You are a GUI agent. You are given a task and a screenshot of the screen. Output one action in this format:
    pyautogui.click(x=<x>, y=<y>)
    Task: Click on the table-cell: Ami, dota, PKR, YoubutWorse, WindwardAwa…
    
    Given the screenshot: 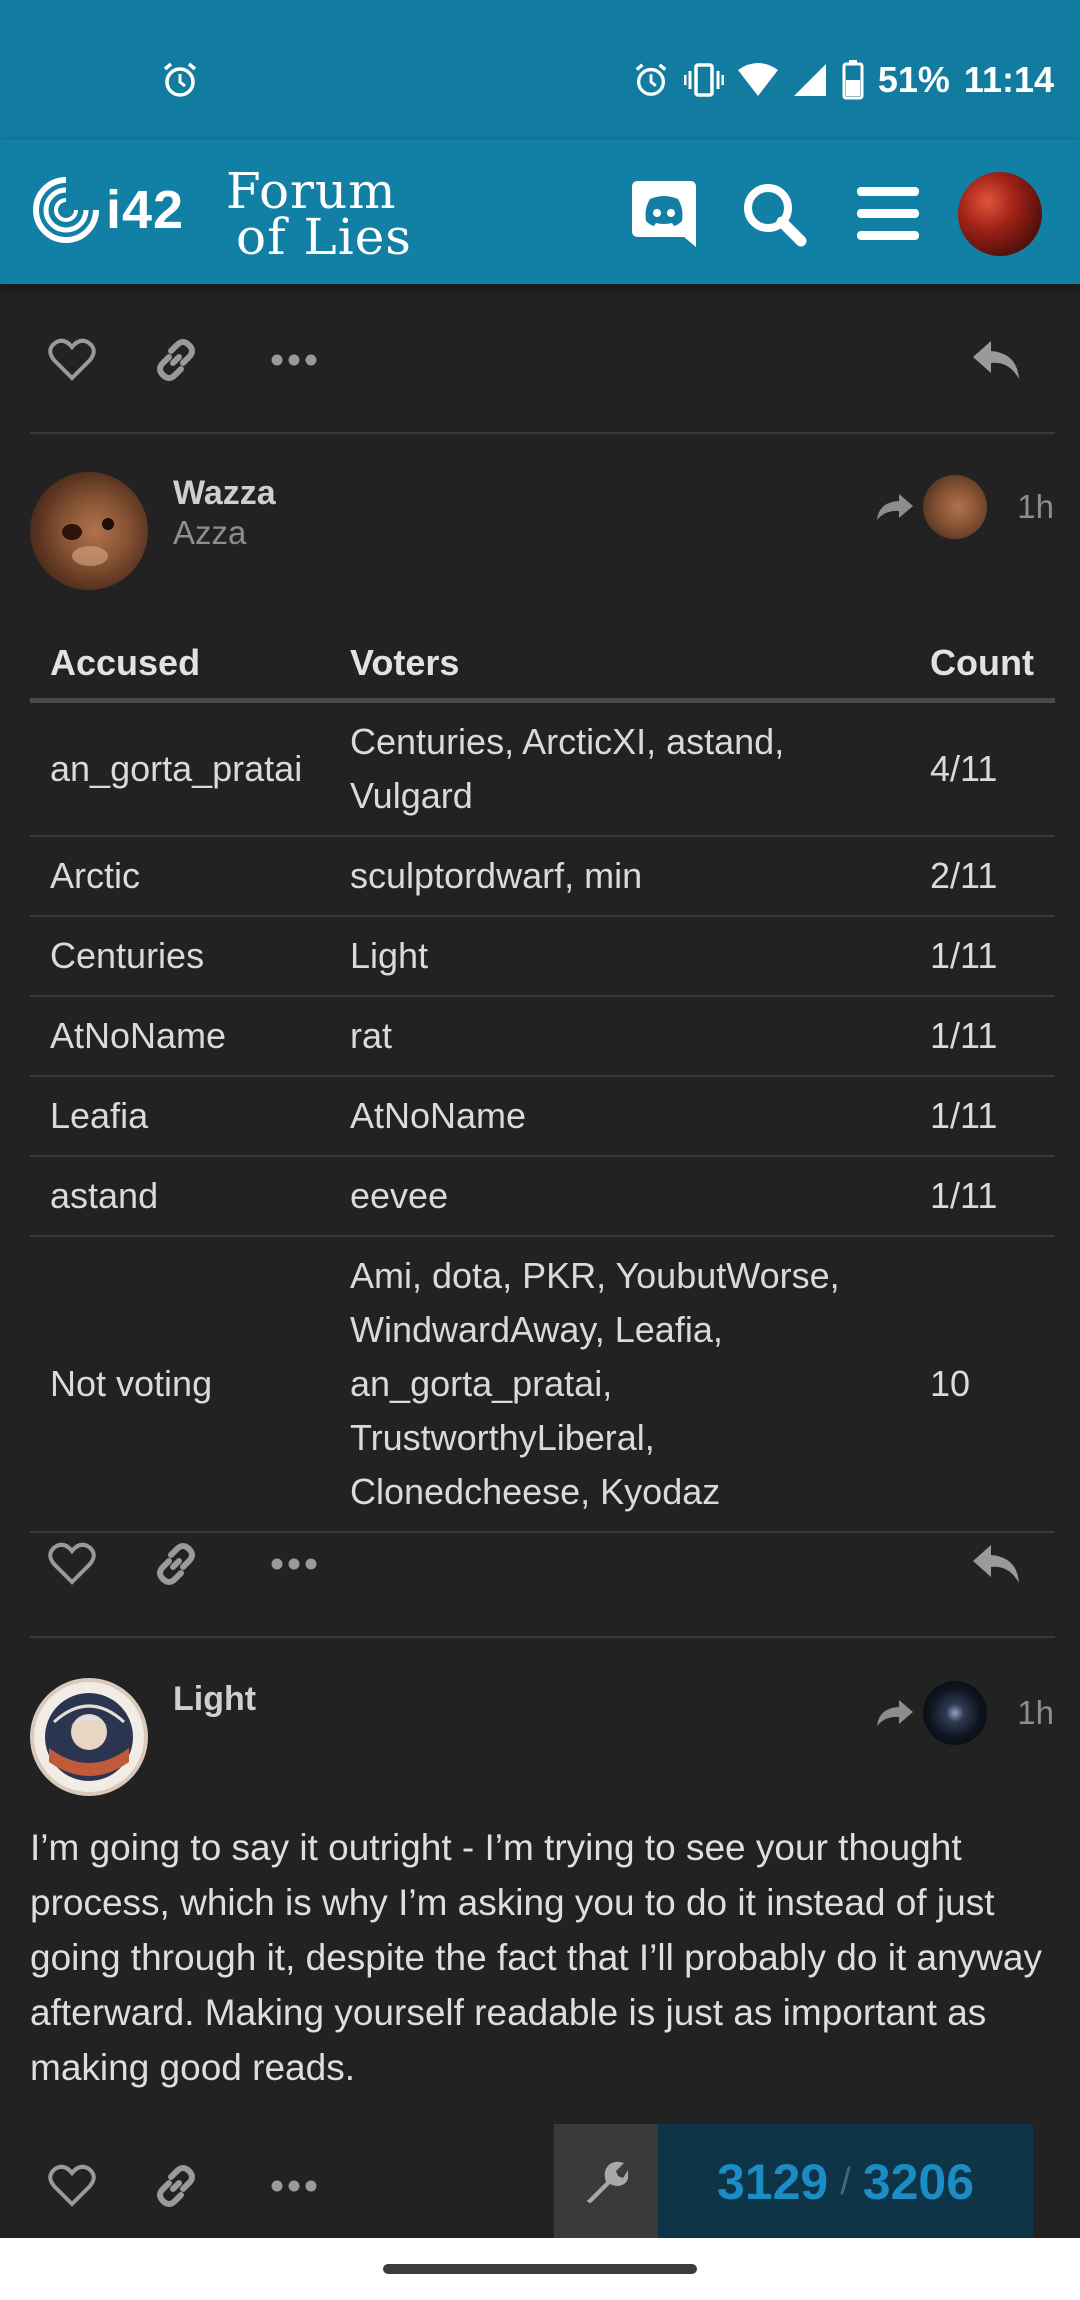 What is the action you would take?
    pyautogui.click(x=620, y=1384)
    